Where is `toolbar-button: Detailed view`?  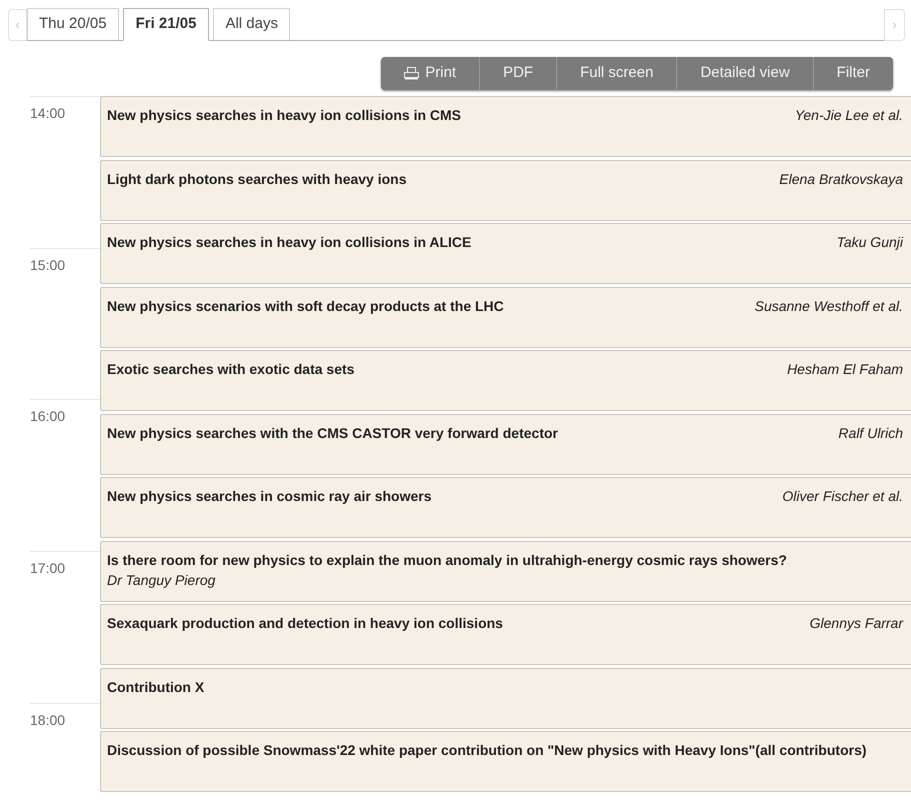
toolbar-button: Detailed view is located at coordinates (744, 73).